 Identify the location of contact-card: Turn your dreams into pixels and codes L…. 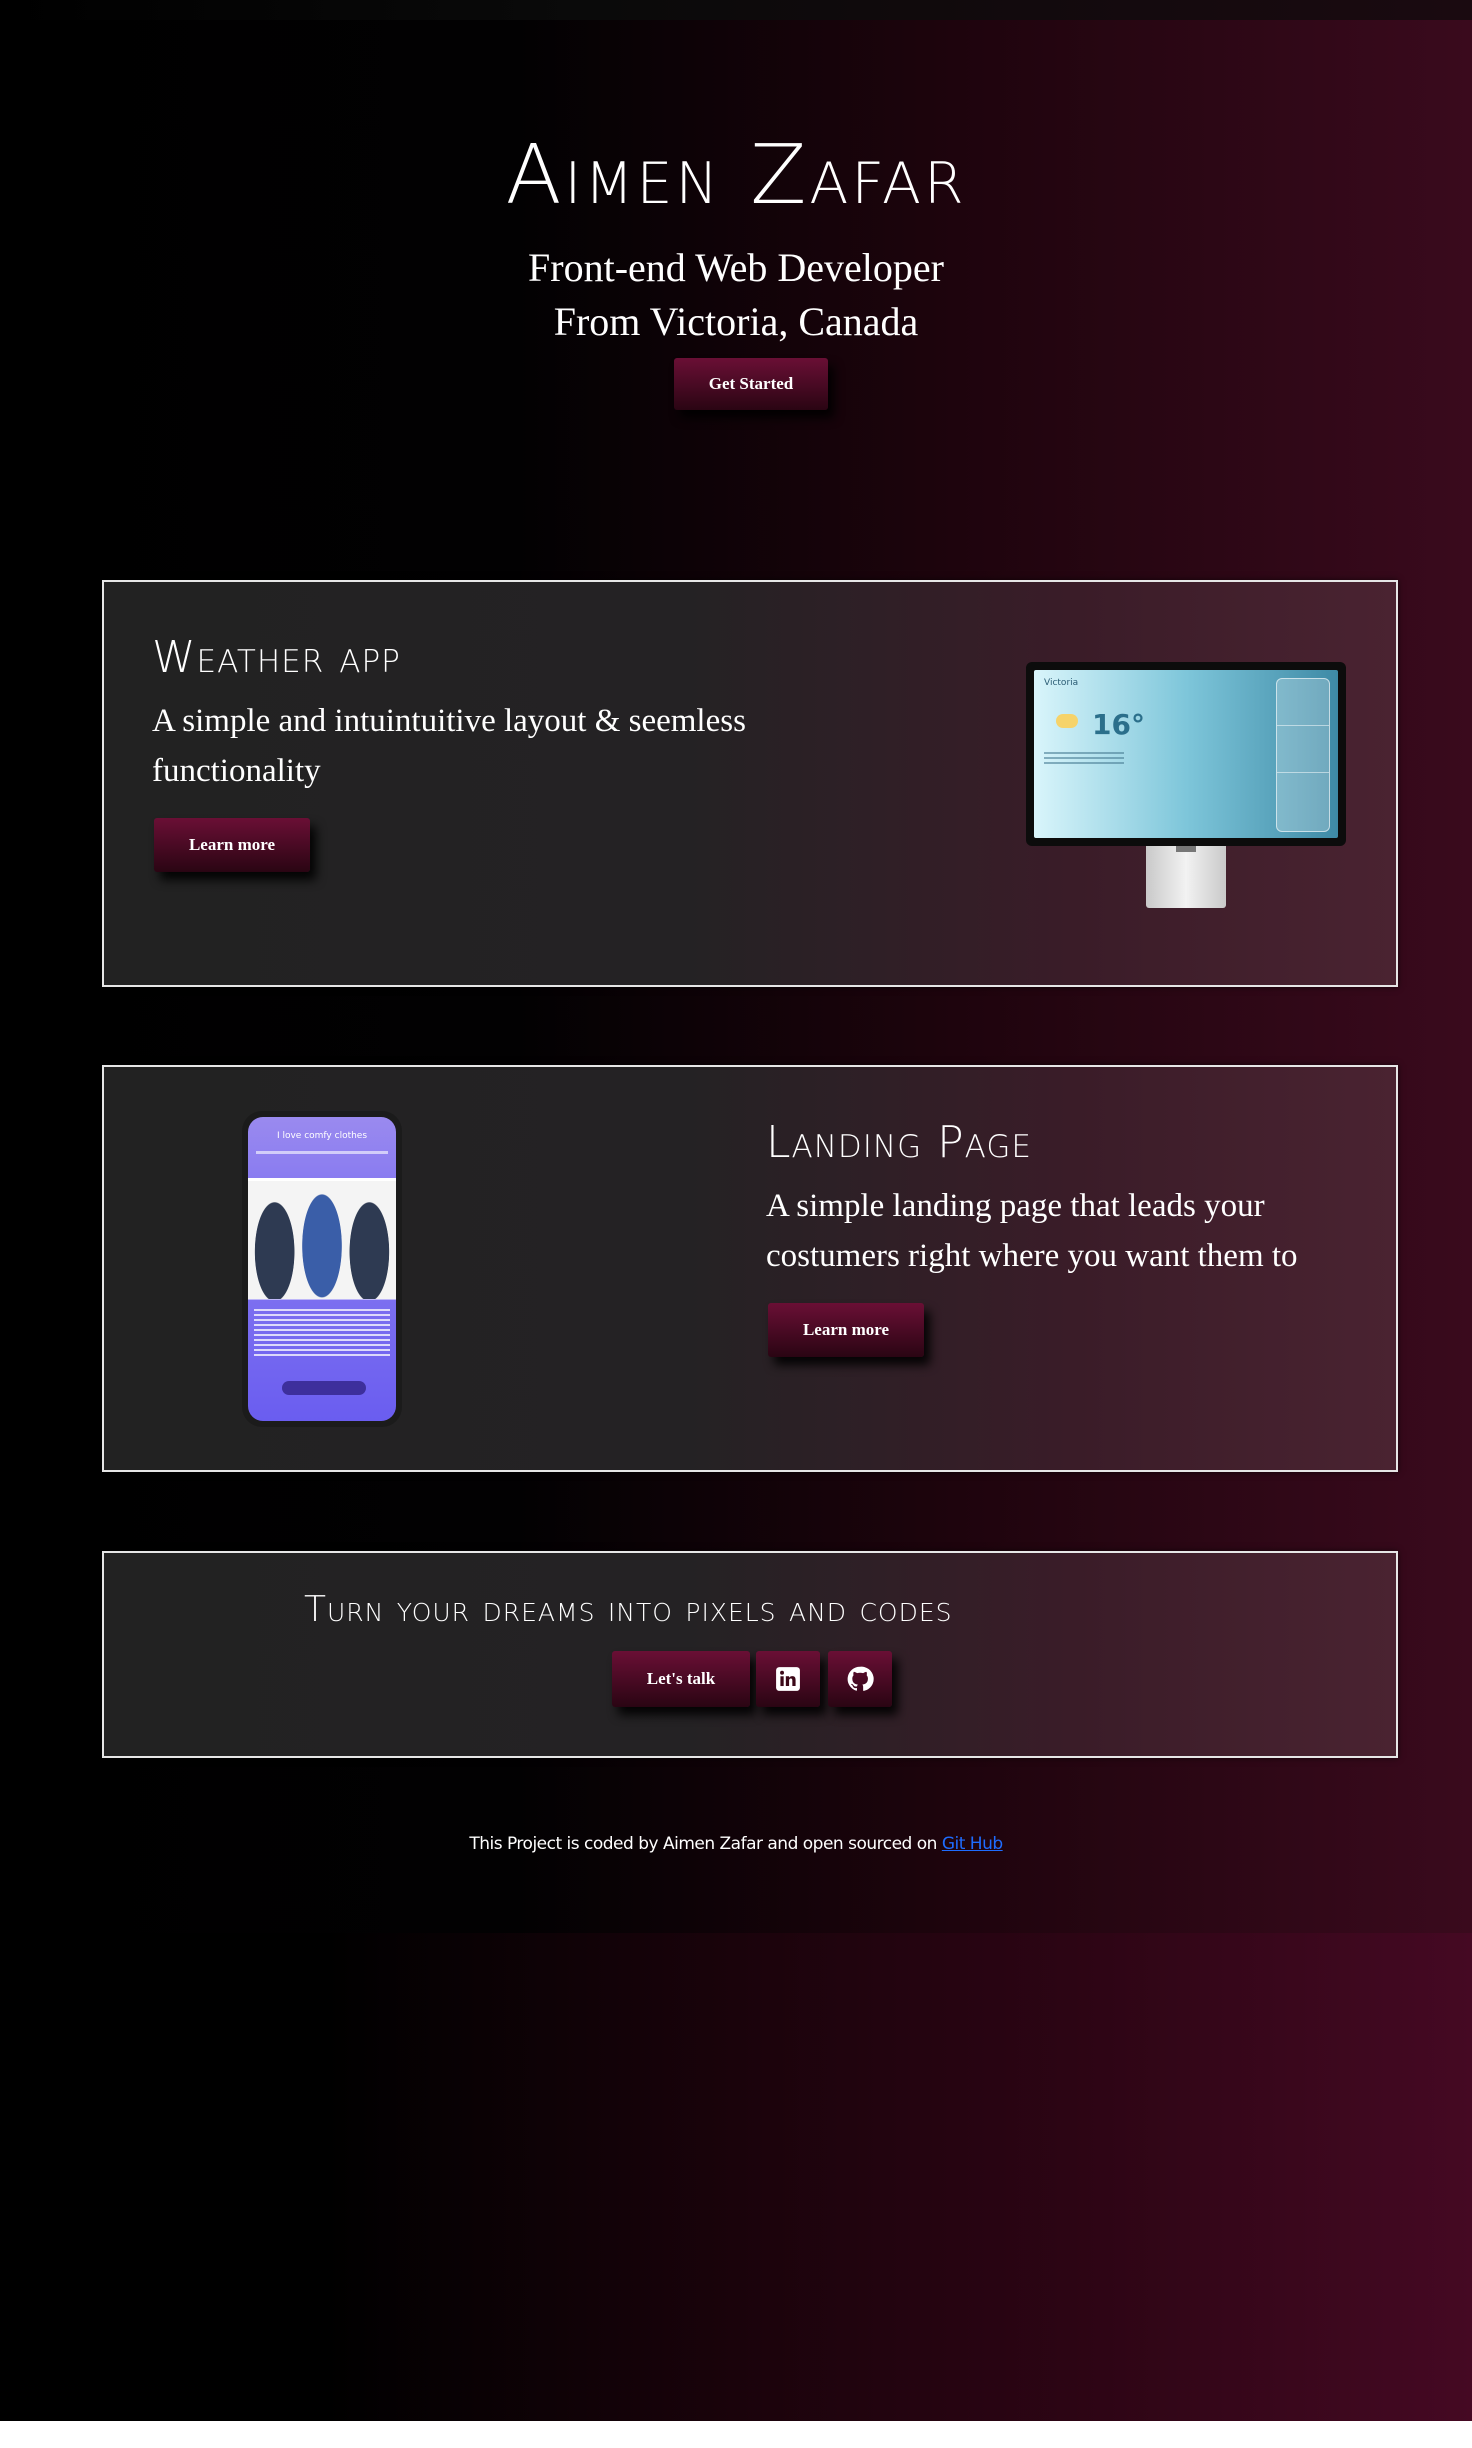
(750, 1654).